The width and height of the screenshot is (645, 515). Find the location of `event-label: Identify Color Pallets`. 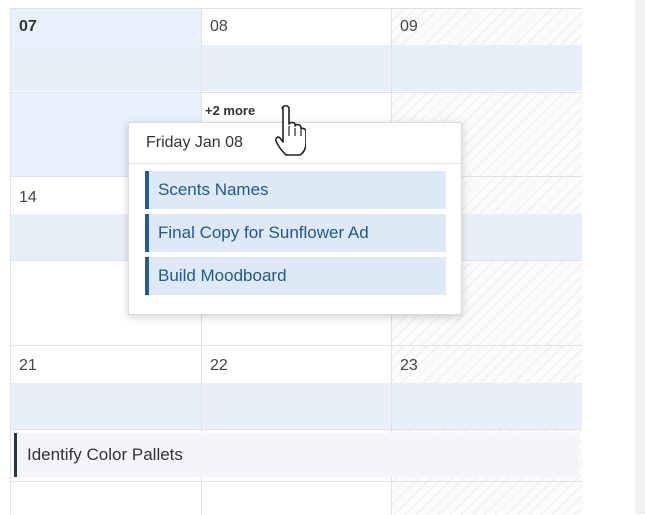

event-label: Identify Color Pallets is located at coordinates (105, 454).